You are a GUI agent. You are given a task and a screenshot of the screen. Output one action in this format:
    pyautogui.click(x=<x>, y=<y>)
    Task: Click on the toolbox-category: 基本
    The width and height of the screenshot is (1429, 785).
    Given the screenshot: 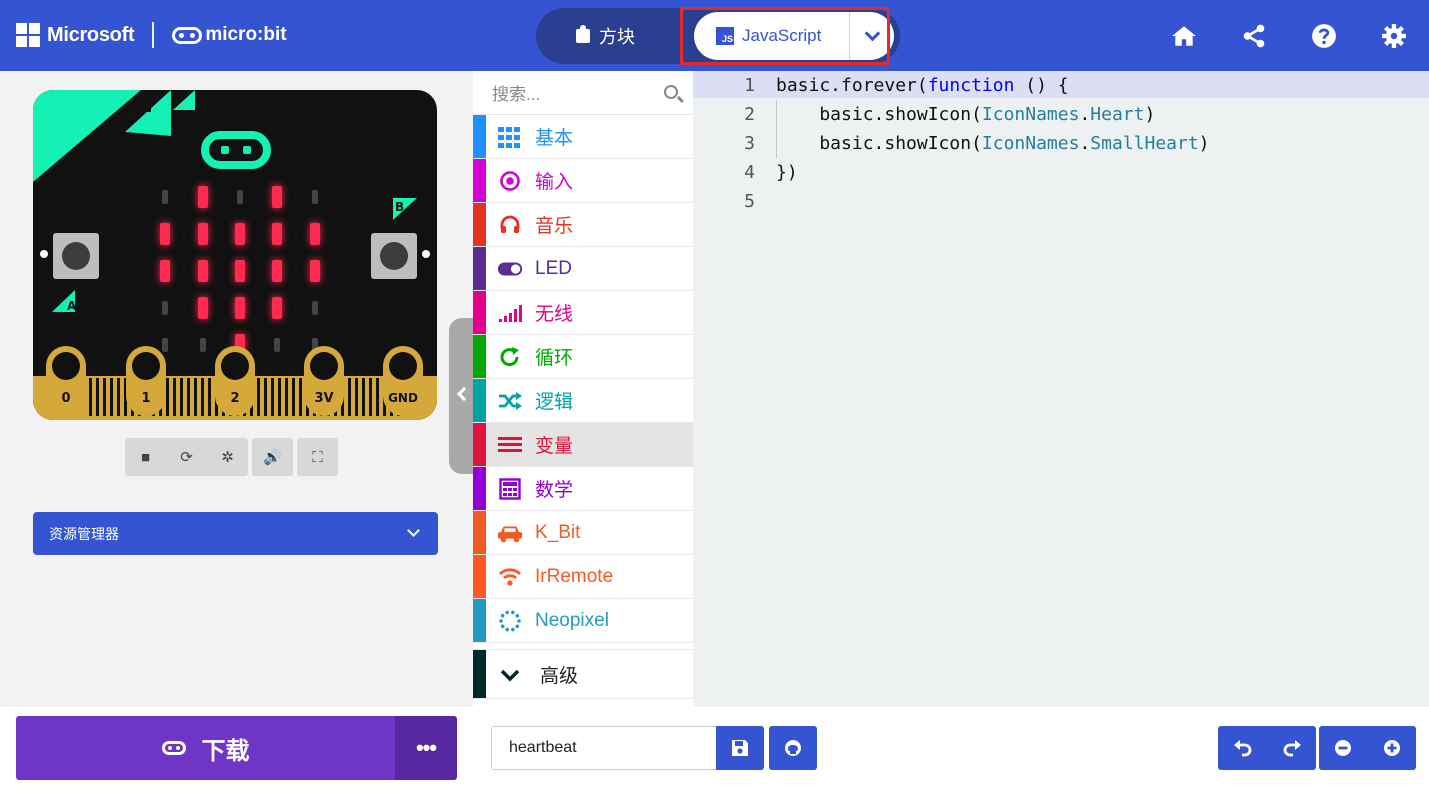 What is the action you would take?
    pyautogui.click(x=583, y=137)
    